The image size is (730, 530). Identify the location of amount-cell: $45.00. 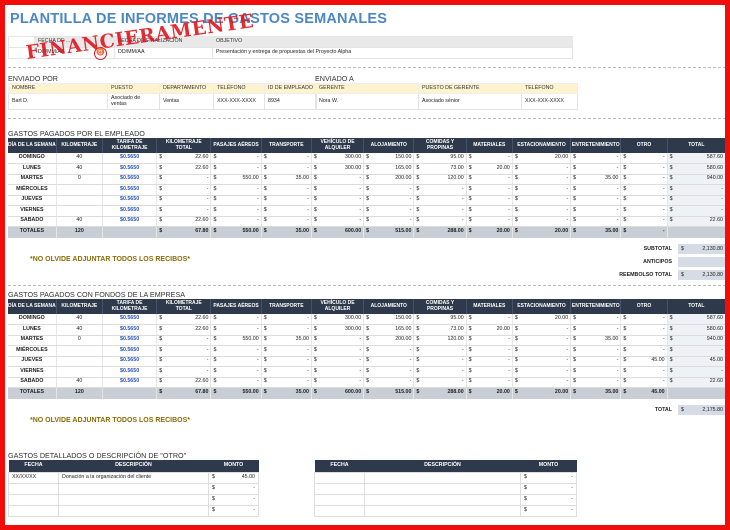
(233, 477).